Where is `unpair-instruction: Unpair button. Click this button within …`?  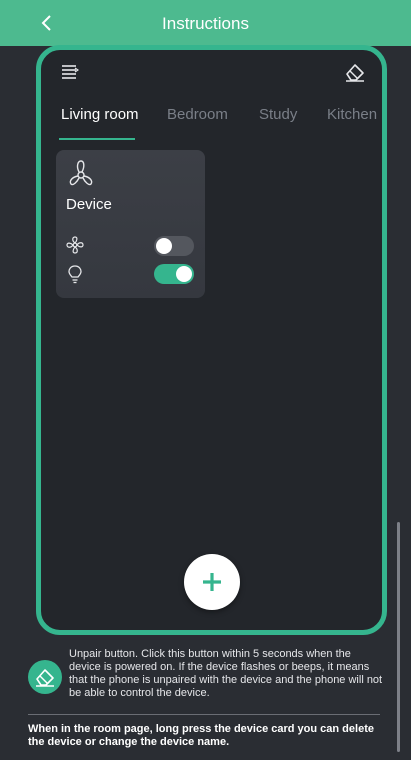 unpair-instruction: Unpair button. Click this button within … is located at coordinates (226, 673).